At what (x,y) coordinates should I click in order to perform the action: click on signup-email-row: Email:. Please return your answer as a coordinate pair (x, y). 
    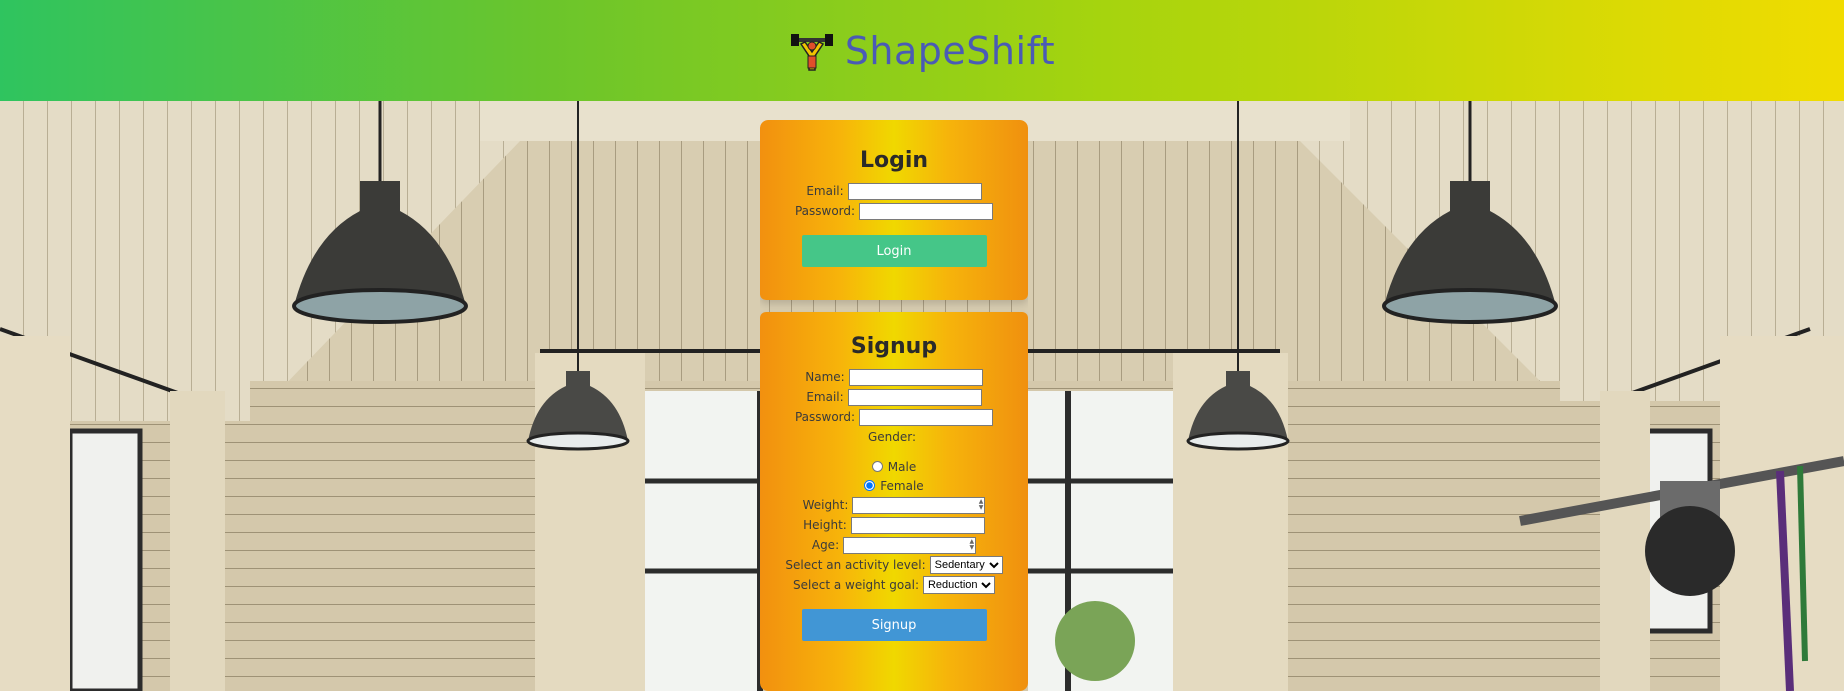
    Looking at the image, I should click on (894, 397).